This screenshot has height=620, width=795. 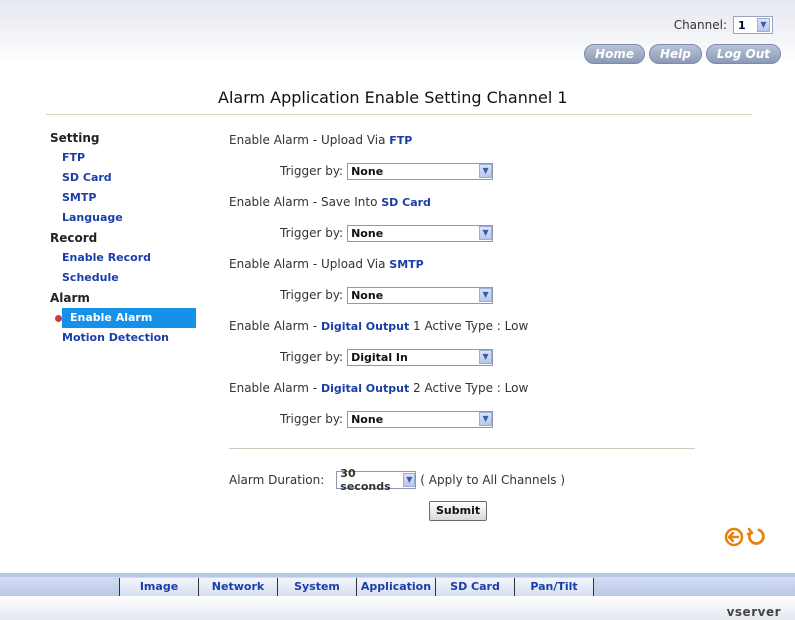 I want to click on alarm-label-suffix: 2 Active Type : Low, so click(x=469, y=388).